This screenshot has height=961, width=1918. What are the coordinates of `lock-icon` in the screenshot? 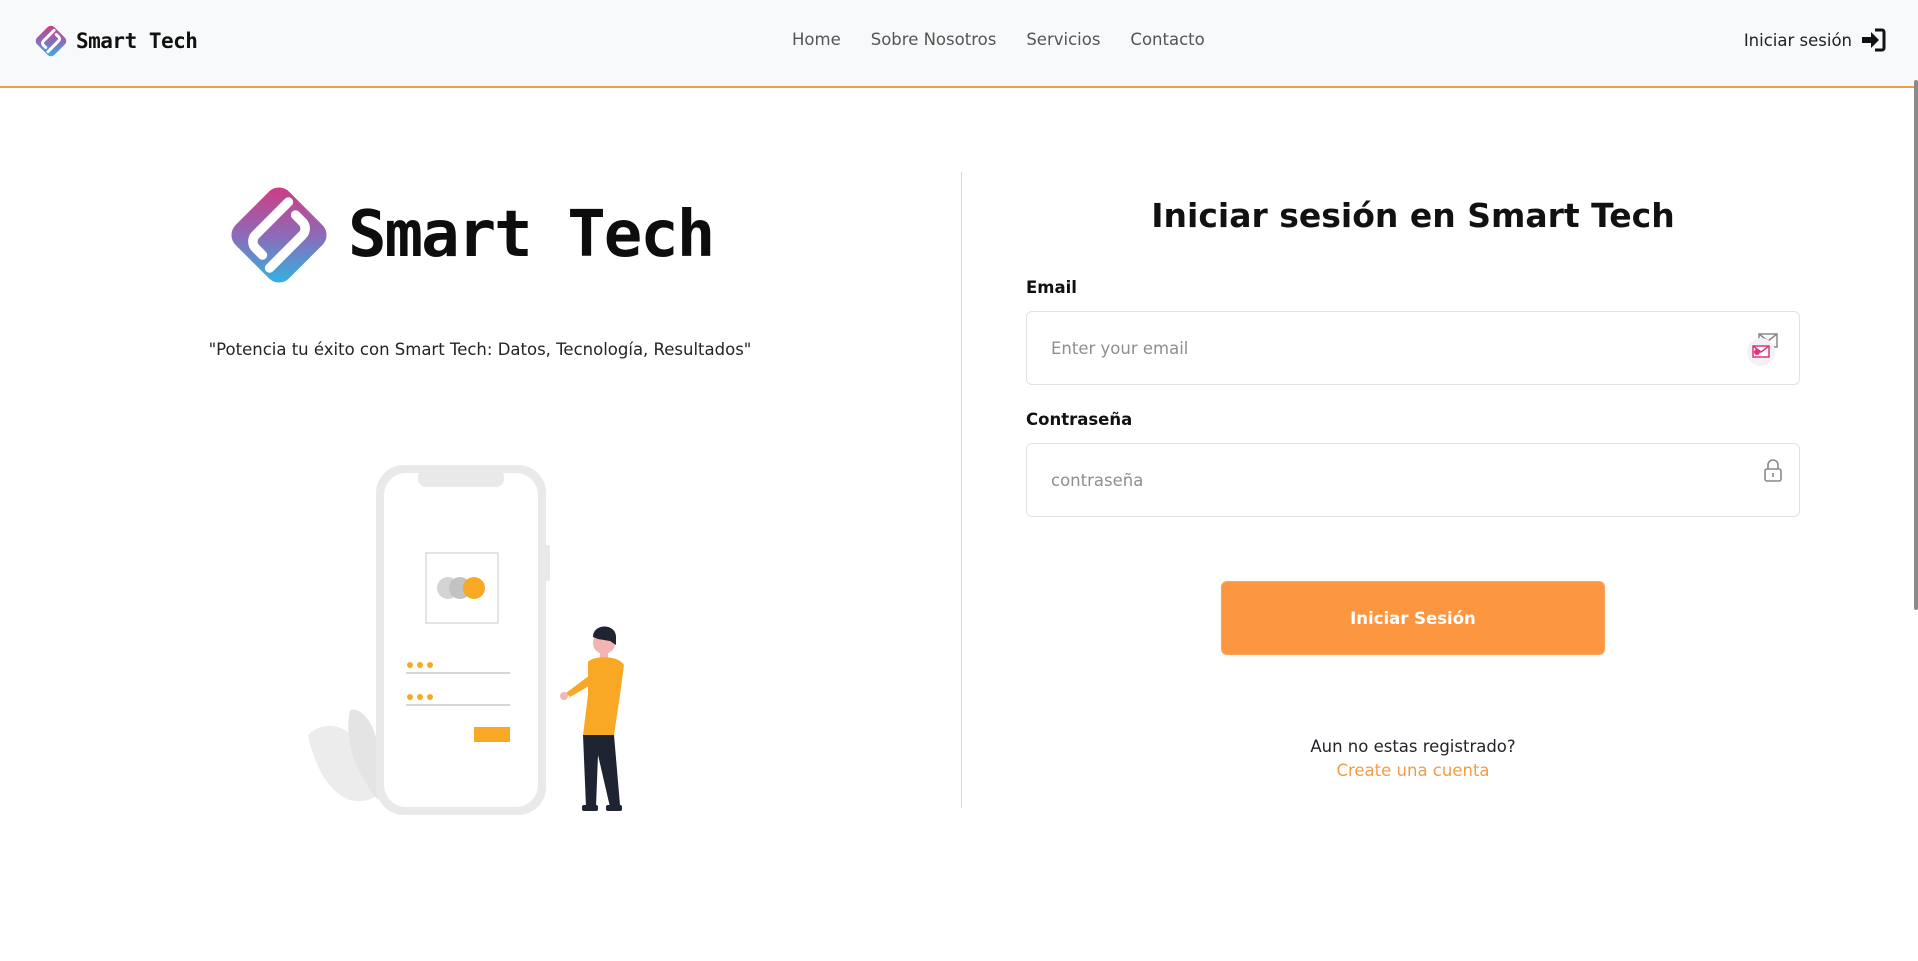 It's located at (1773, 470).